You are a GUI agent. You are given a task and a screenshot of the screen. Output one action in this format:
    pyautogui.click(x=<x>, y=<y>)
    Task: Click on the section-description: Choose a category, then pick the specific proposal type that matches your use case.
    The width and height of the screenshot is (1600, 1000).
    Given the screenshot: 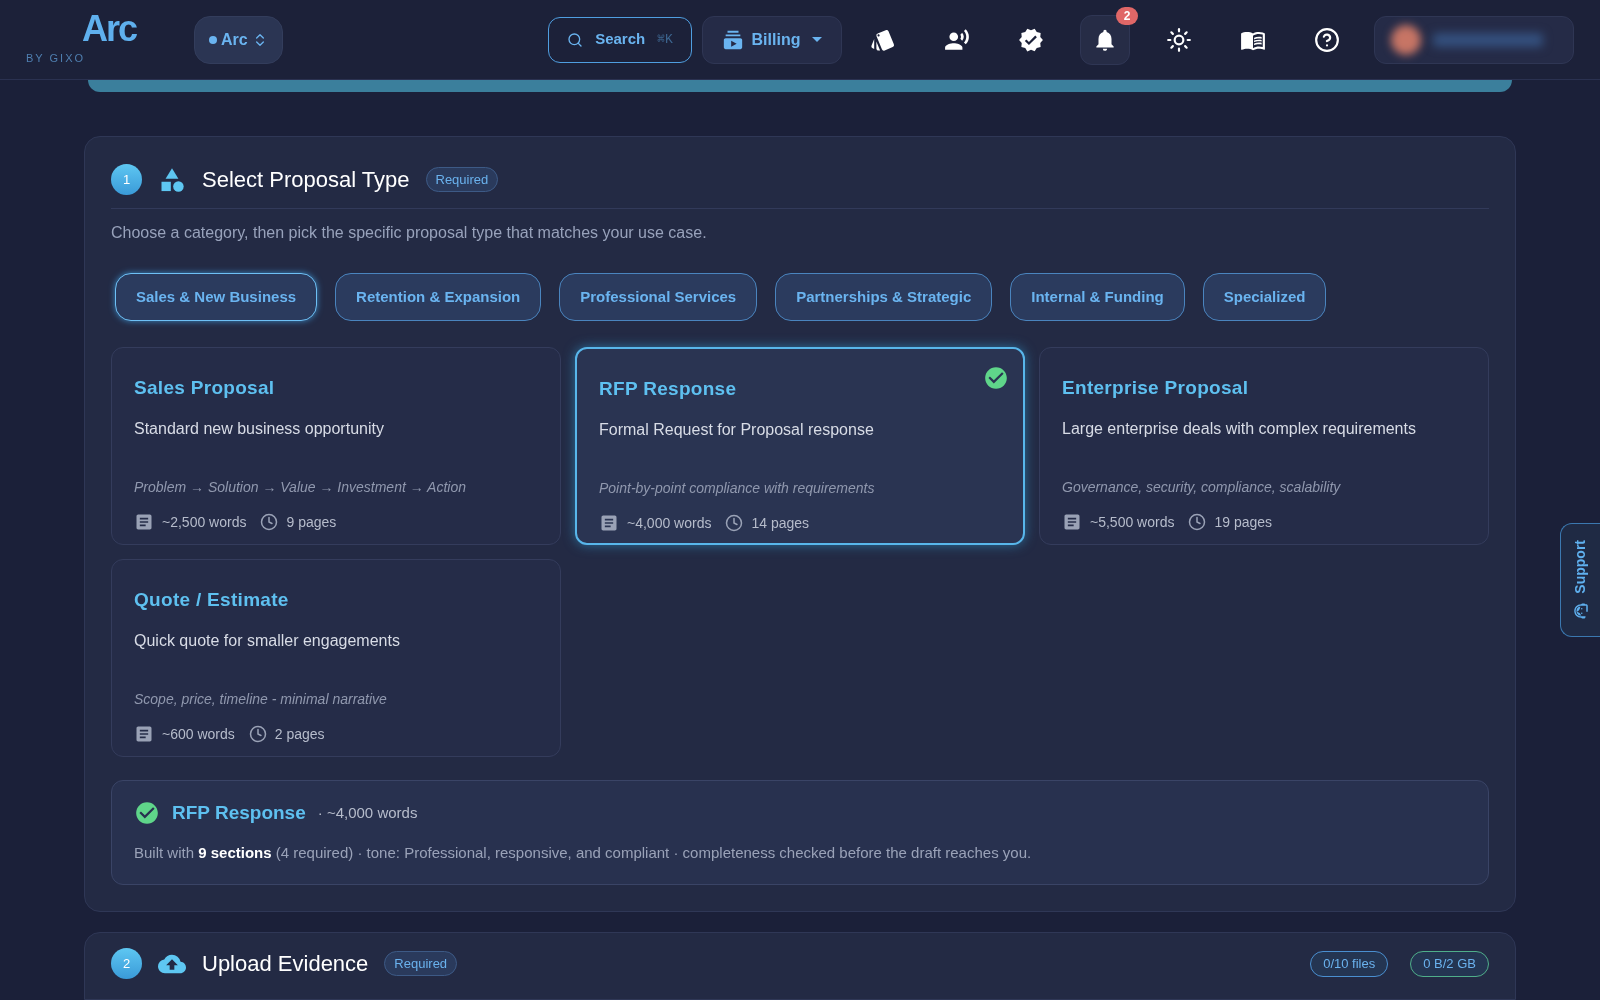 What is the action you would take?
    pyautogui.click(x=409, y=233)
    